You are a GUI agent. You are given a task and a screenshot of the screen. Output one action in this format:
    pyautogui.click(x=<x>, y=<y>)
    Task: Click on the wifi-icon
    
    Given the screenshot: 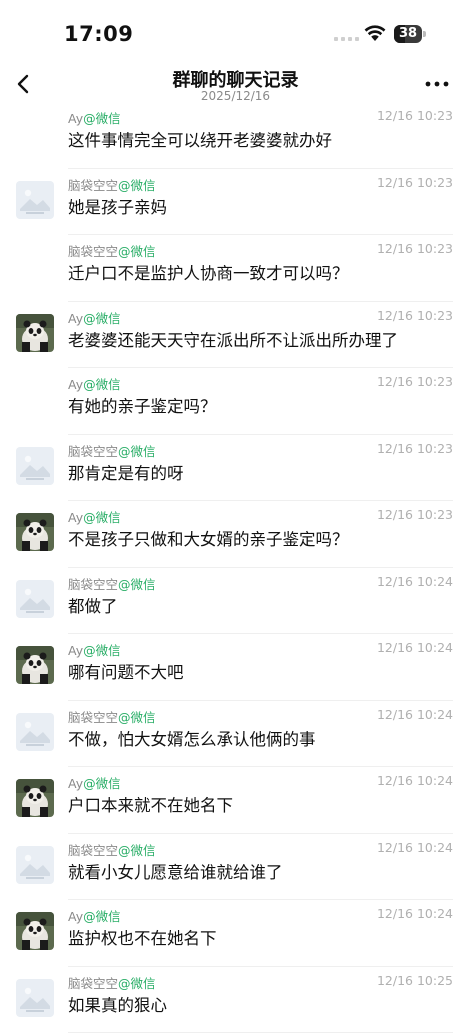 What is the action you would take?
    pyautogui.click(x=375, y=33)
    